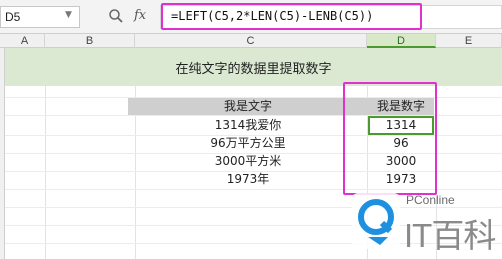 Image resolution: width=502 pixels, height=259 pixels. I want to click on name-box-value: D5, so click(13, 17).